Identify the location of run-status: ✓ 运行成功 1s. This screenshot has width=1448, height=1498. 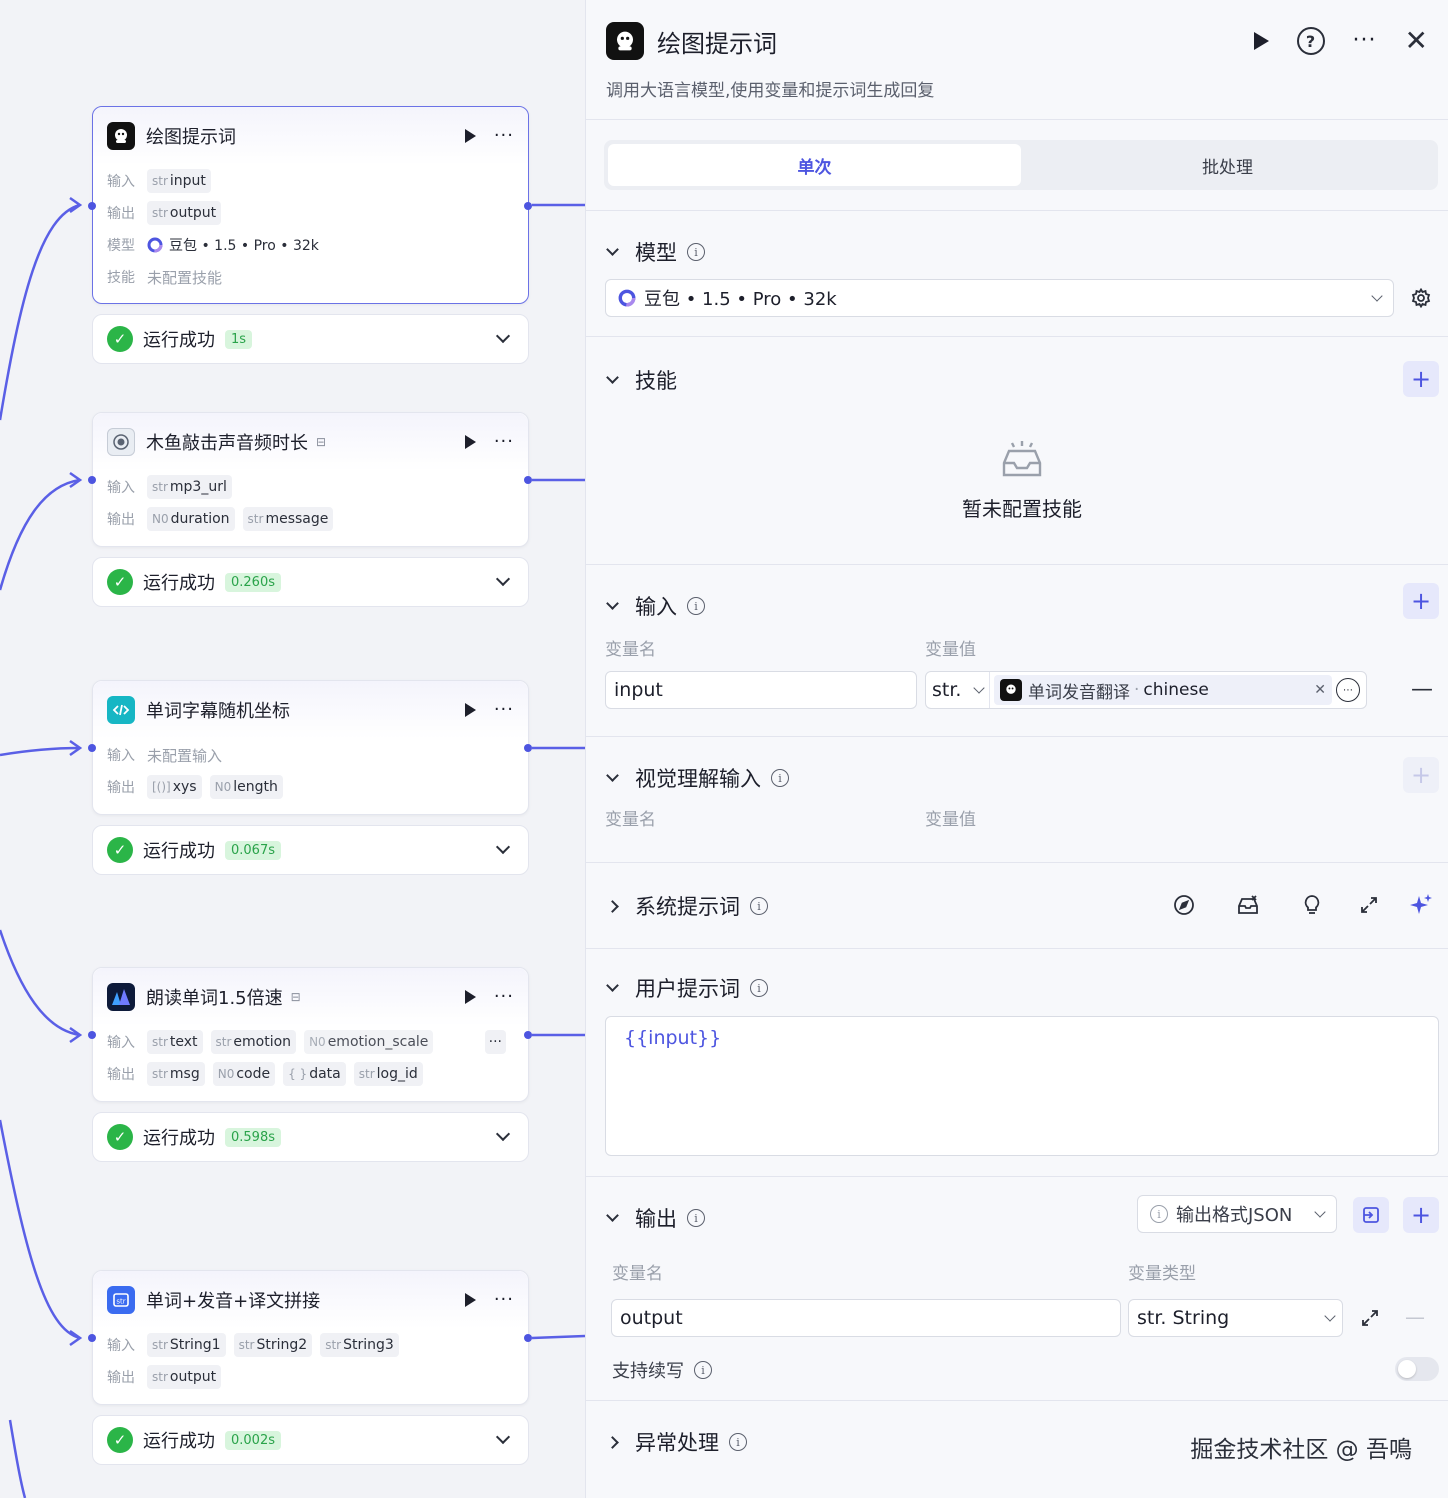
(310, 339).